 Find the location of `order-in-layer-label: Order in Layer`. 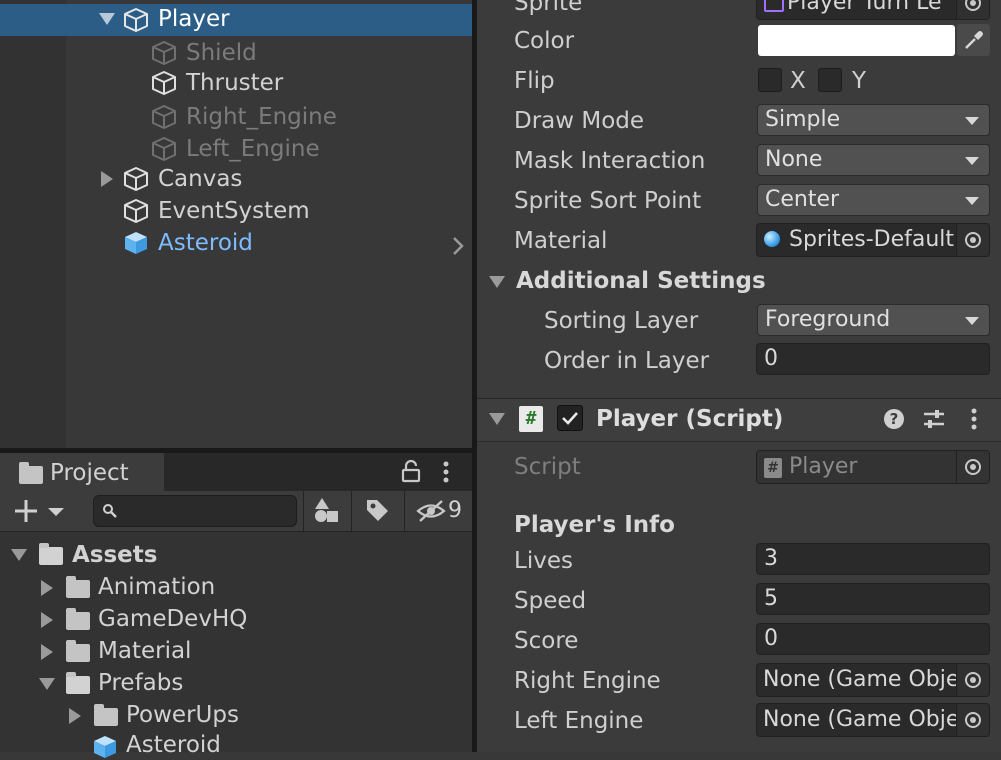

order-in-layer-label: Order in Layer is located at coordinates (627, 361).